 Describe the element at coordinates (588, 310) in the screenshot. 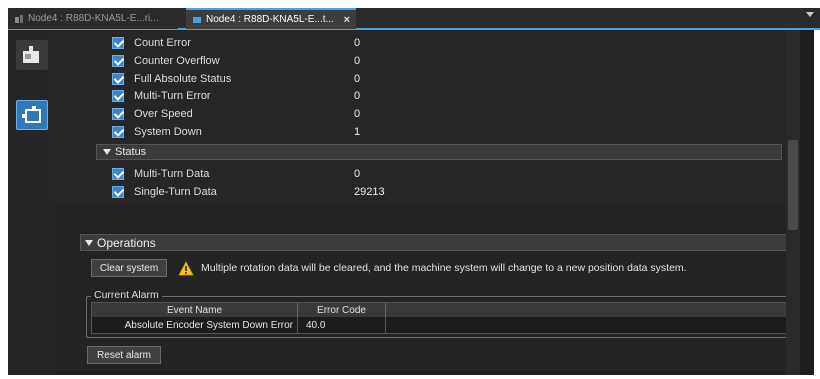

I see `column-header-empty` at that location.